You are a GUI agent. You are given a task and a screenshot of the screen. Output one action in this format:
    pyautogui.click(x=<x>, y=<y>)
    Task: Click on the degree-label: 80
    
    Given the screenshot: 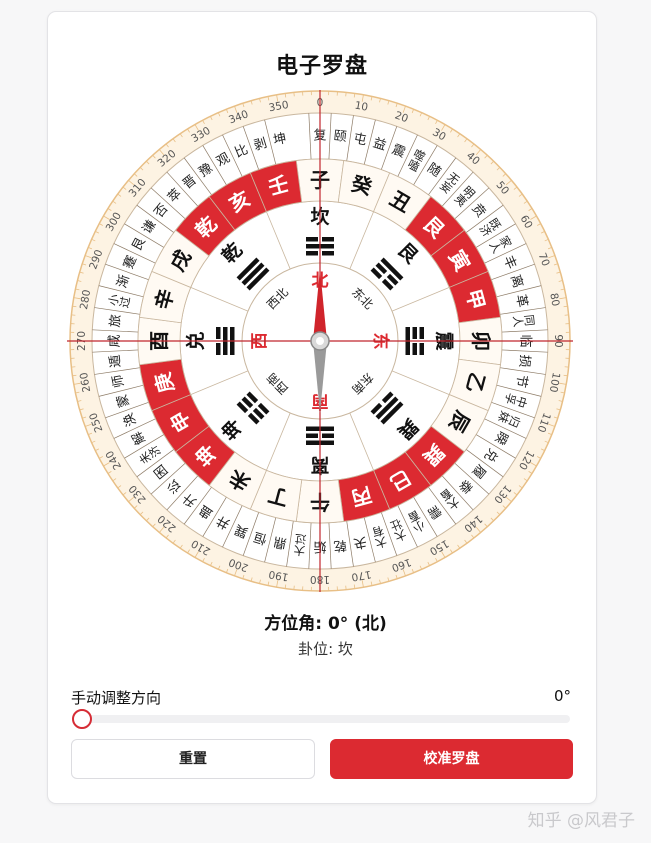 What is the action you would take?
    pyautogui.click(x=554, y=299)
    